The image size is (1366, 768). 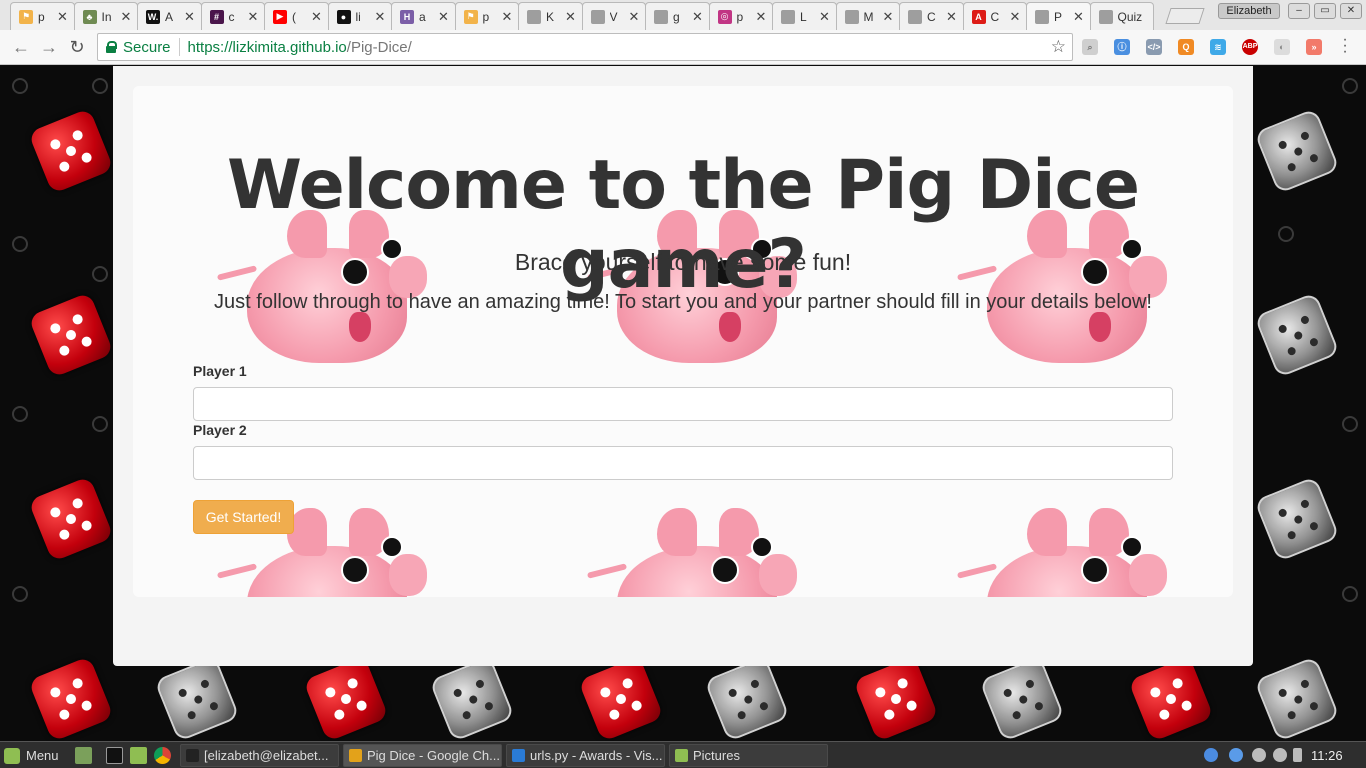 I want to click on tab-favicon-icon: ⚑, so click(x=26, y=16).